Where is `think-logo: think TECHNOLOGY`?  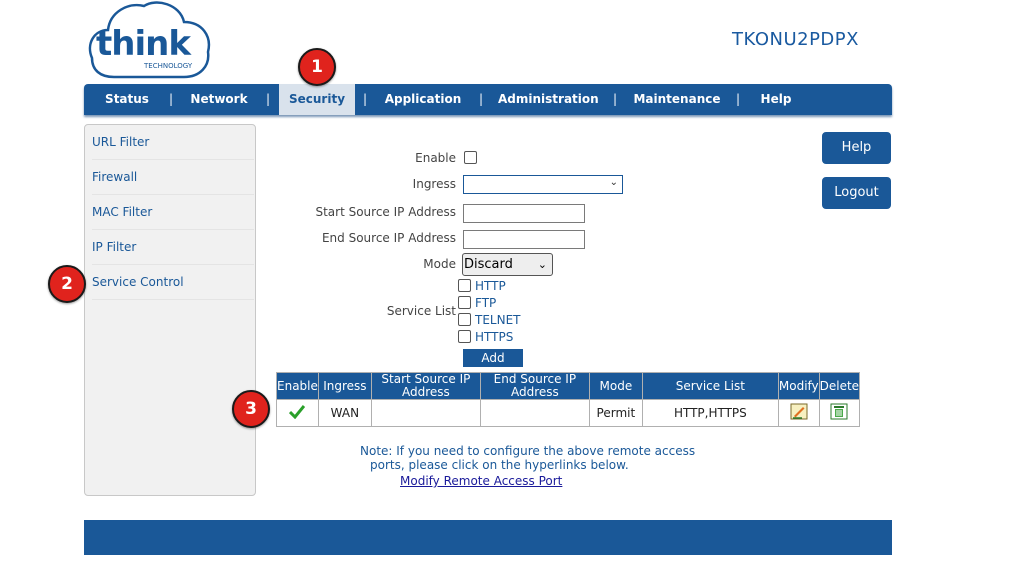 think-logo: think TECHNOLOGY is located at coordinates (149, 40).